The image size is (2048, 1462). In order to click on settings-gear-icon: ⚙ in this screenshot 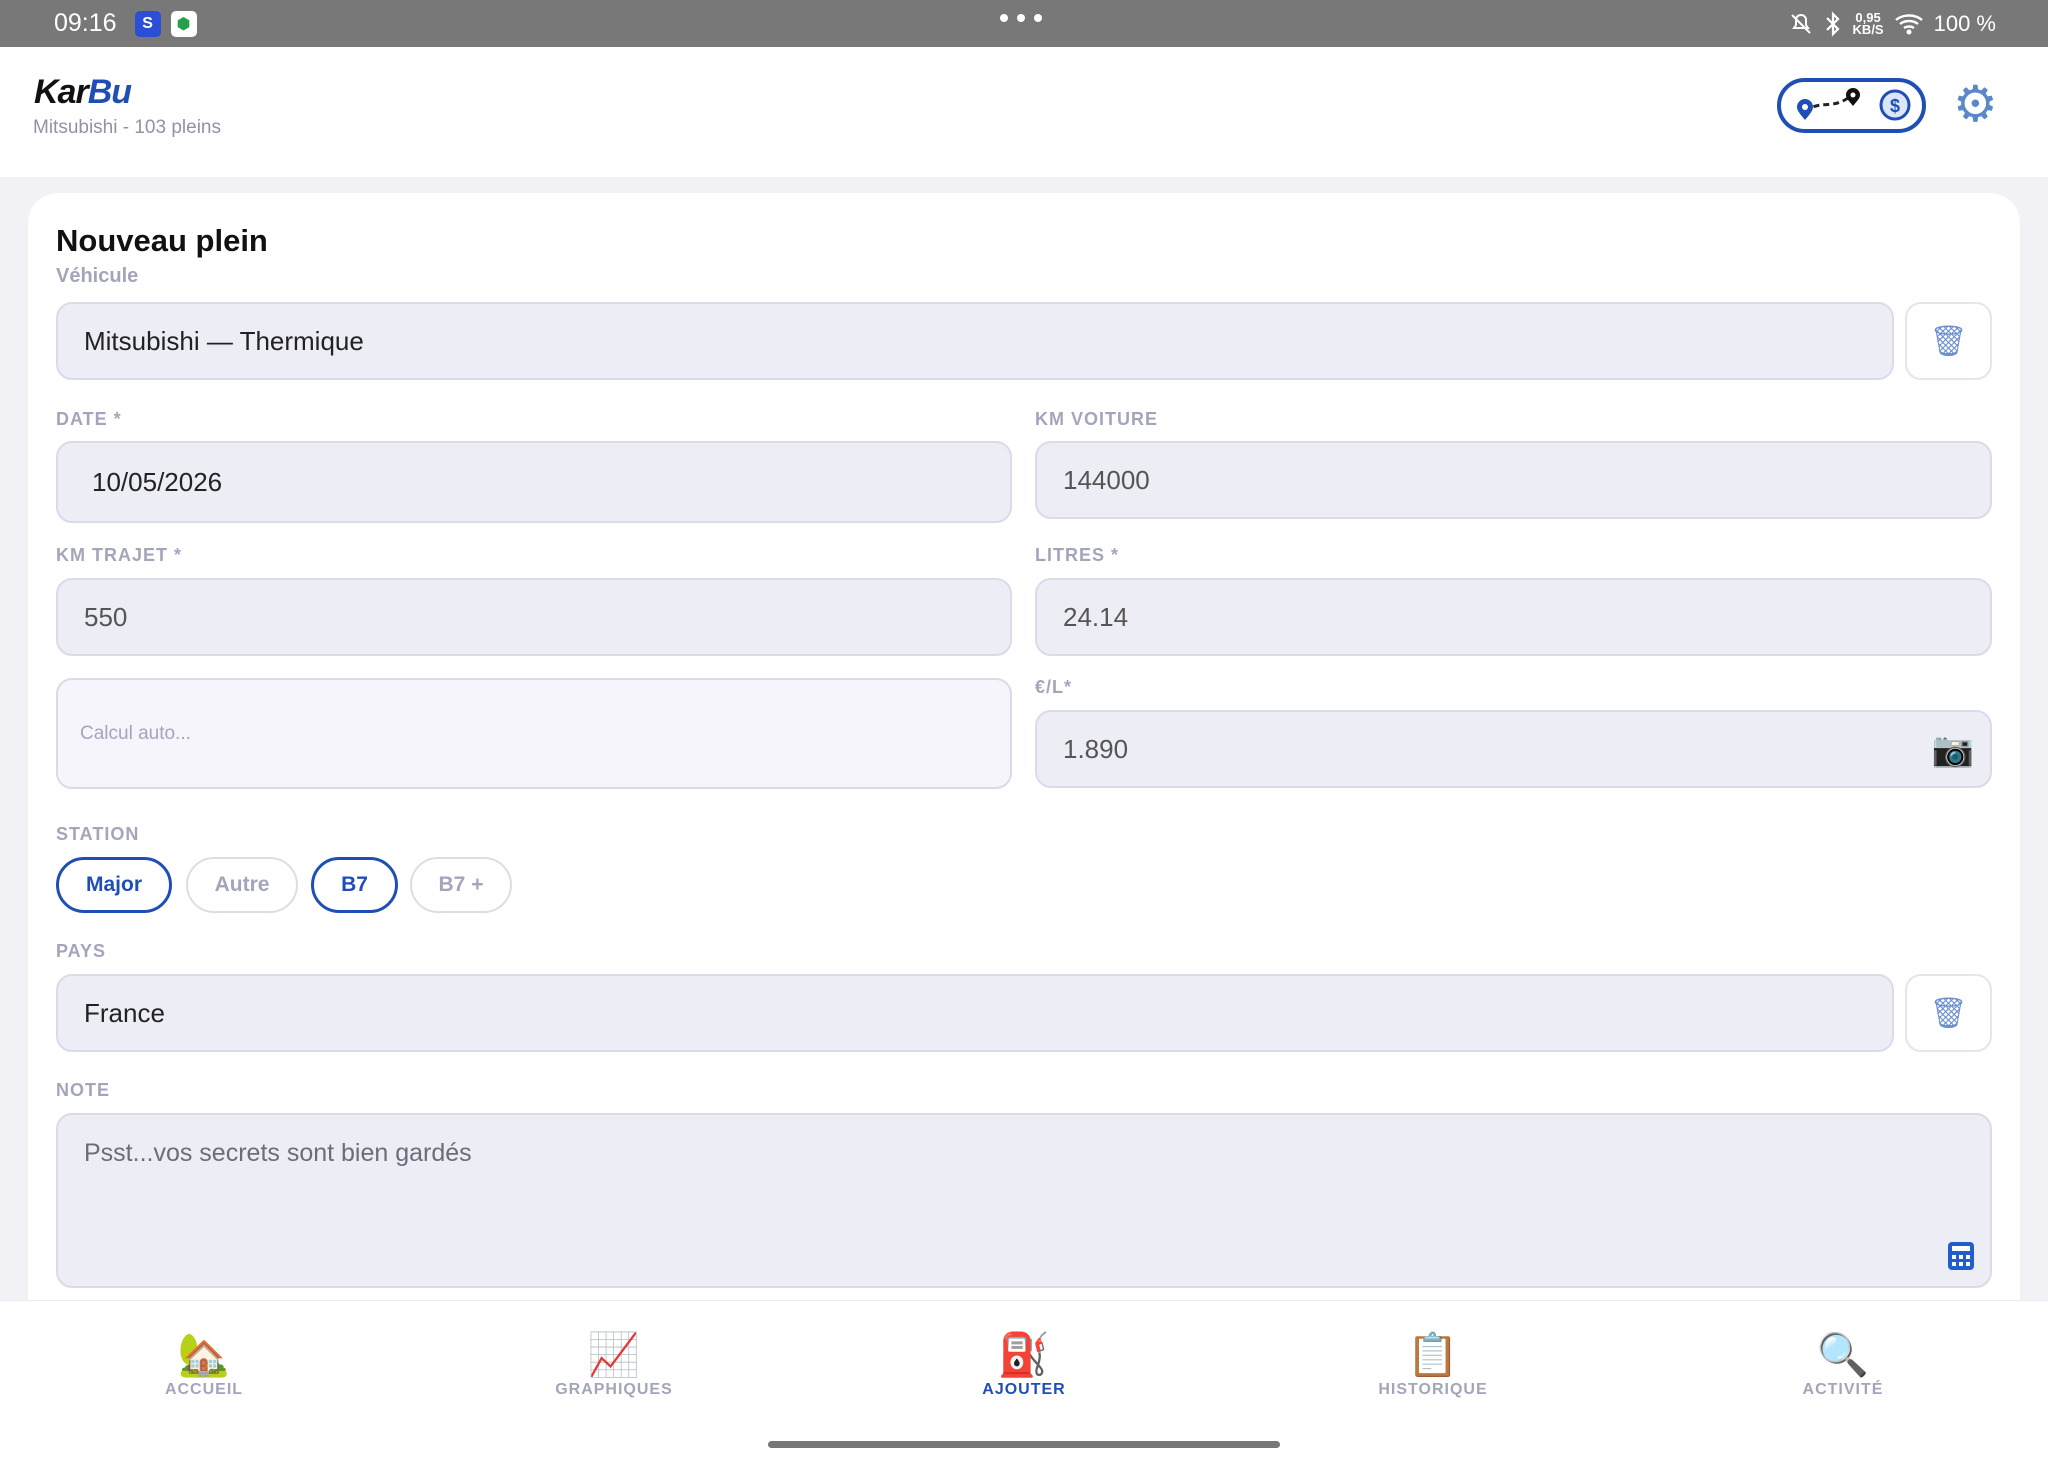, I will do `click(1975, 104)`.